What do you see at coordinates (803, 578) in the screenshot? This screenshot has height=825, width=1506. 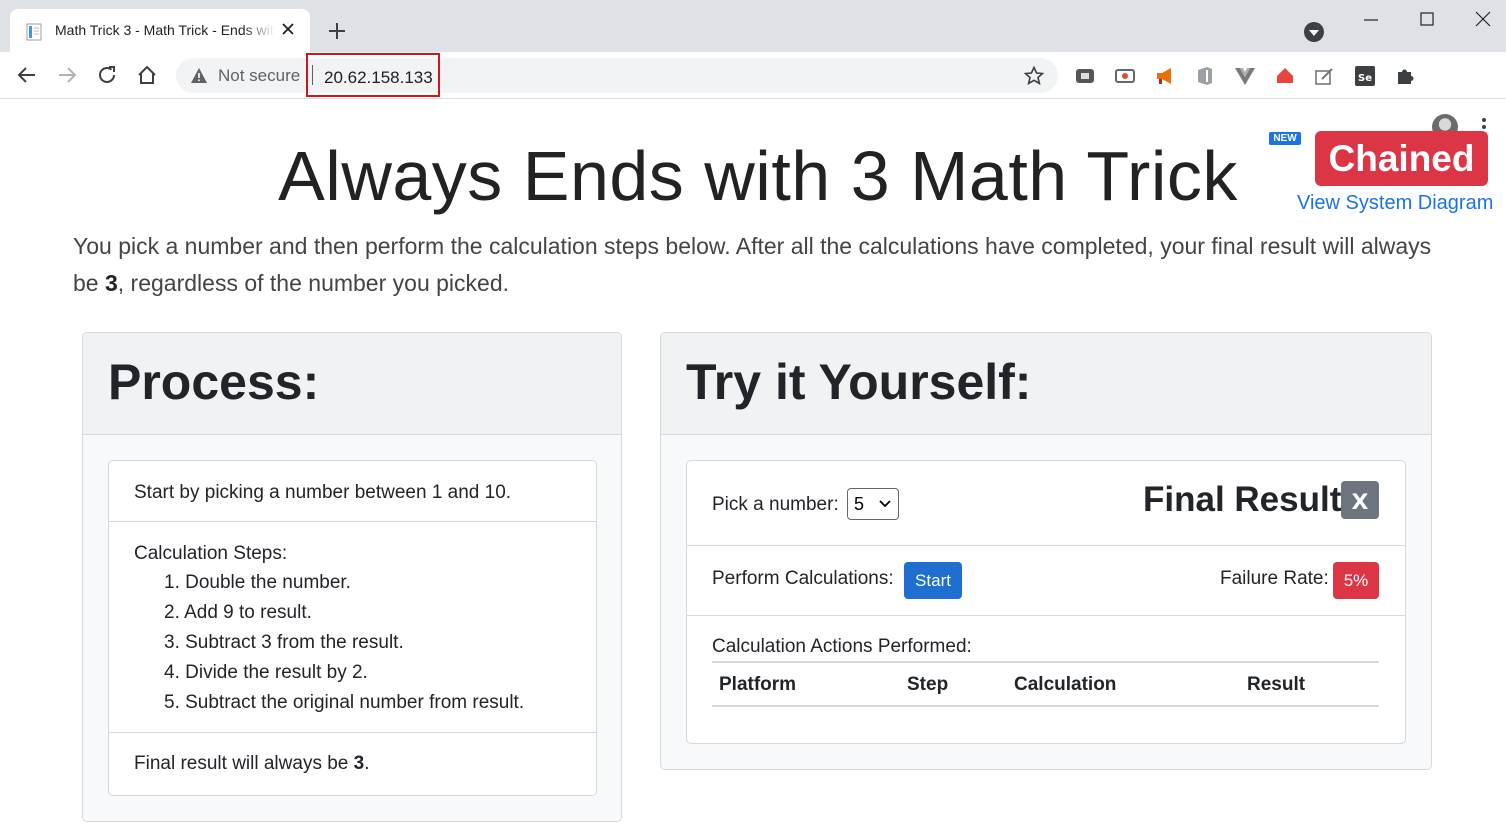 I see `perform-calculations-label: Perform Calculations:` at bounding box center [803, 578].